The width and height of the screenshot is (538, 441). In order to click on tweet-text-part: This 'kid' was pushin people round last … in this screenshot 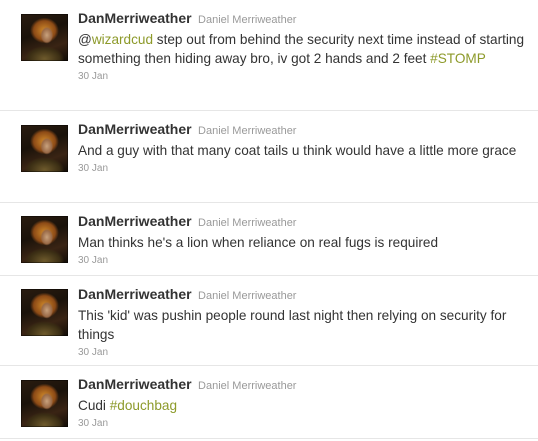, I will do `click(292, 325)`.